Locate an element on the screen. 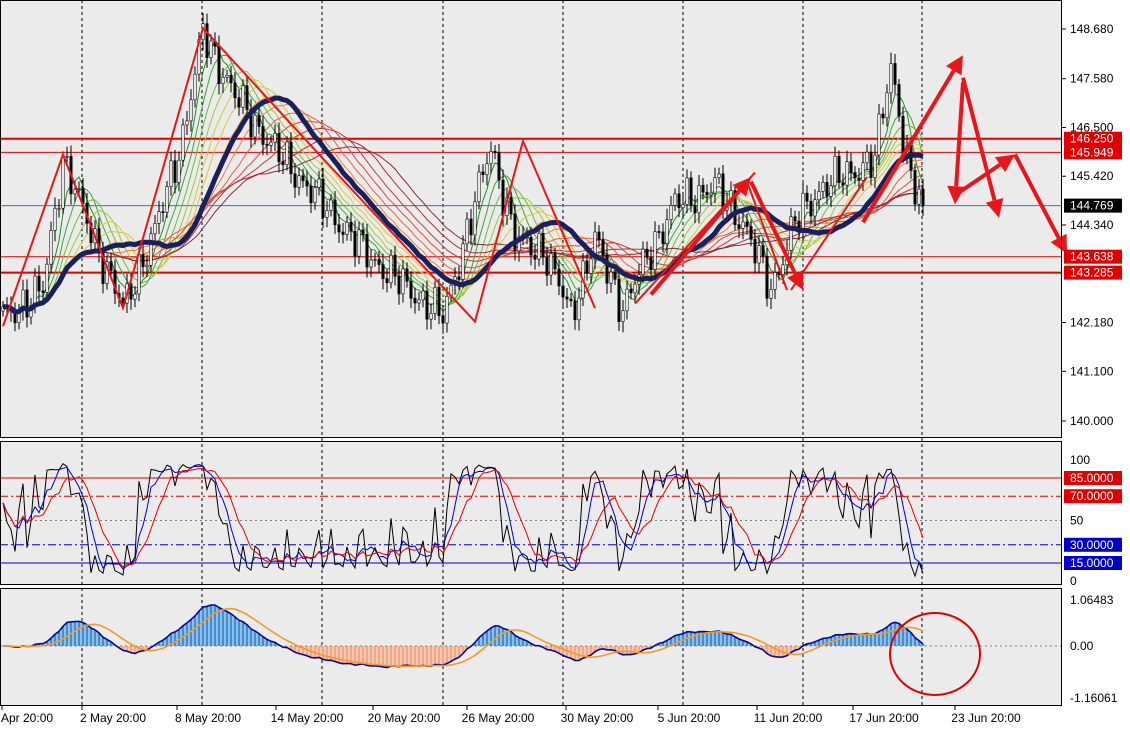 This screenshot has width=1130, height=729. price-tick-label: 144.340 is located at coordinates (1092, 225).